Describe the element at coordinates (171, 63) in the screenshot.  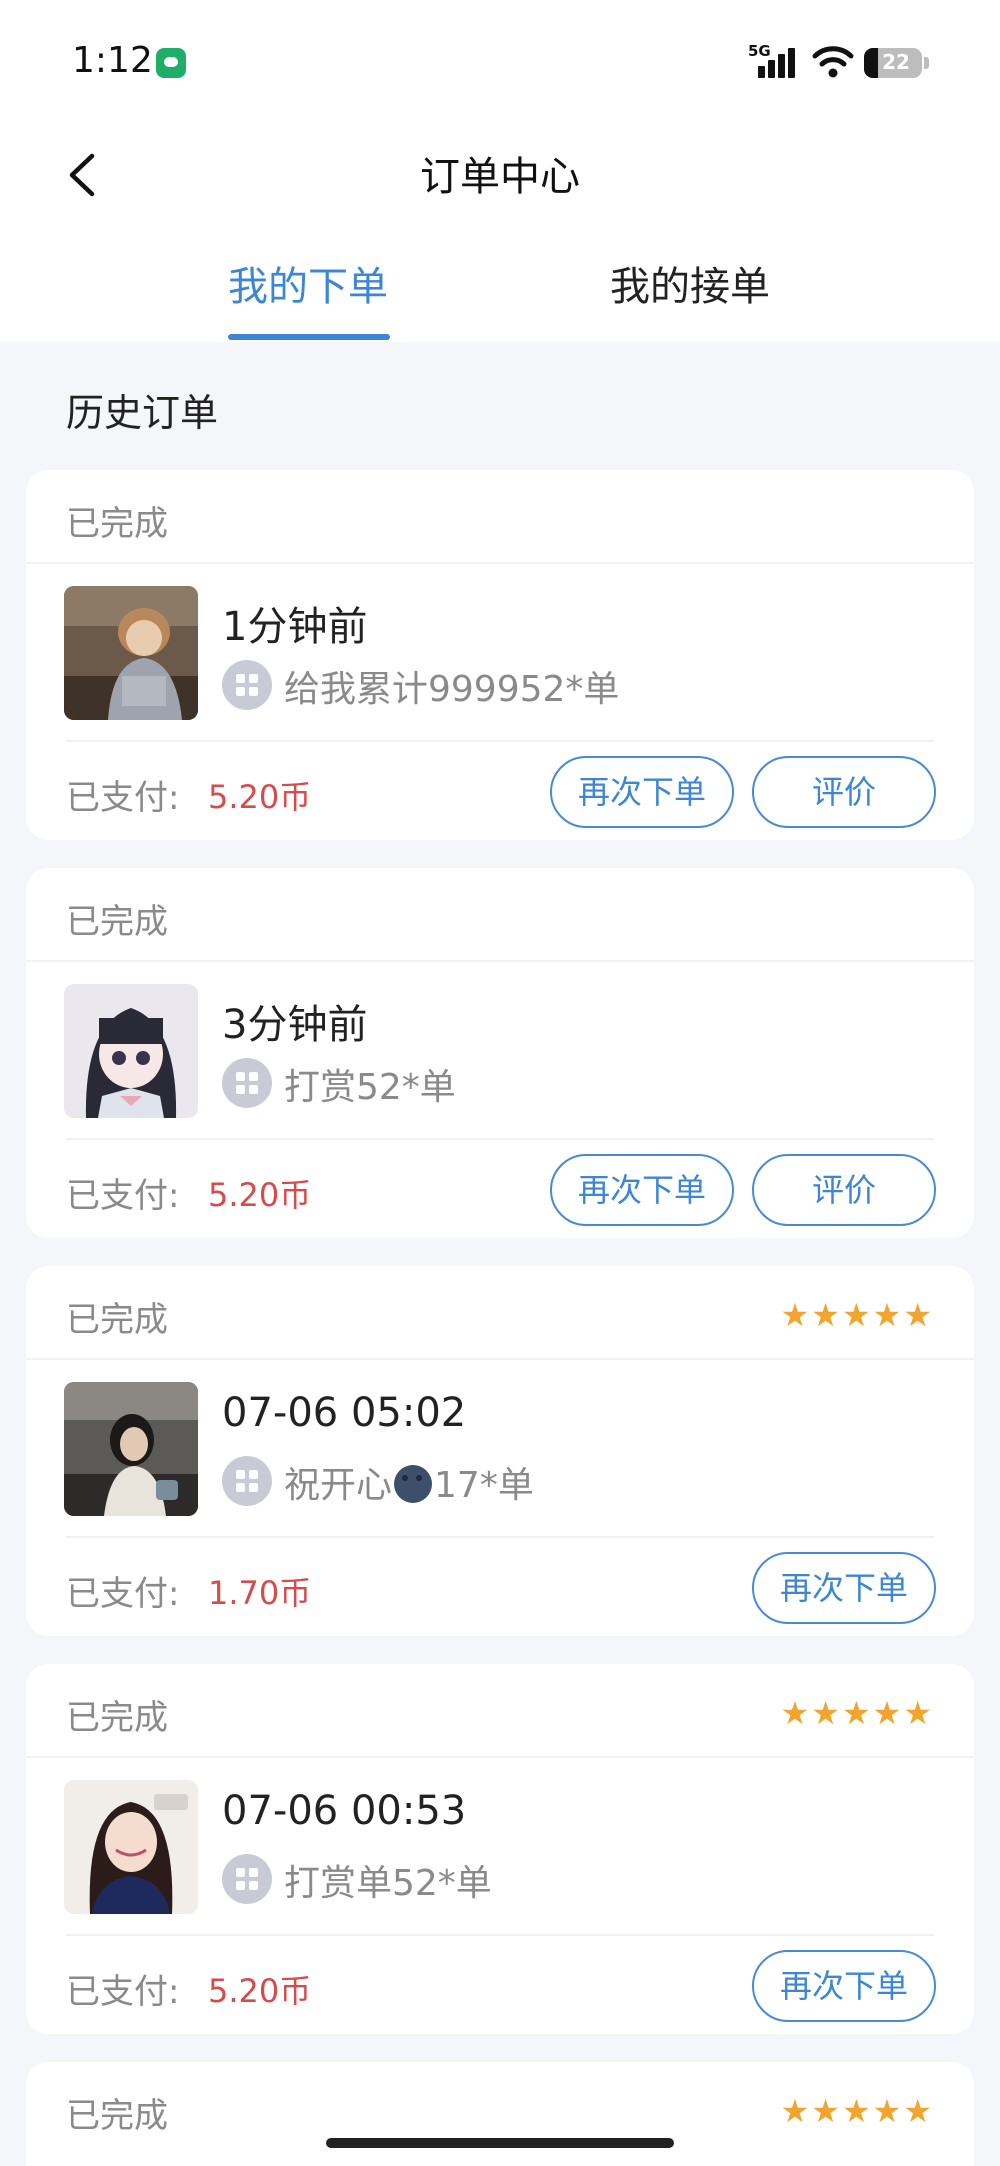
I see `chat-notification-icon` at that location.